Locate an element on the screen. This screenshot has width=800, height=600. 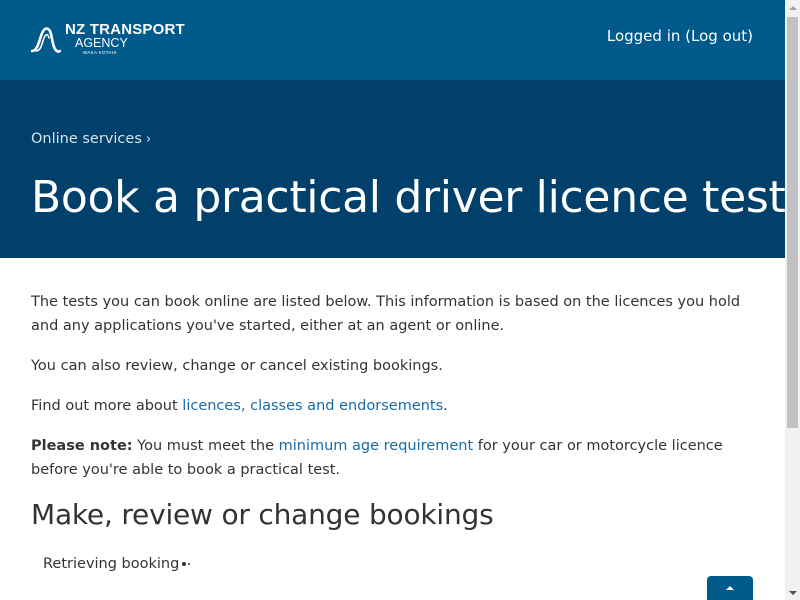
loading-spinner-icon is located at coordinates (187, 564).